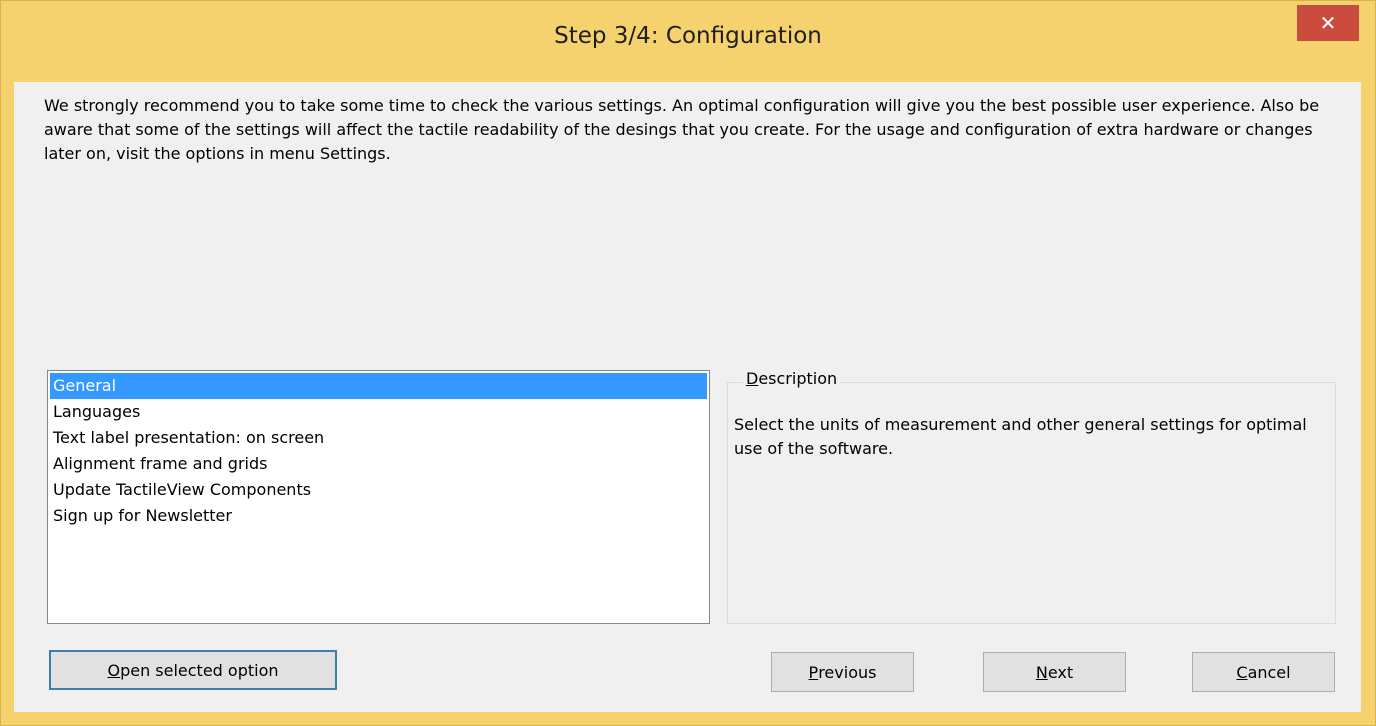  I want to click on next-button-accel: N, so click(1041, 672).